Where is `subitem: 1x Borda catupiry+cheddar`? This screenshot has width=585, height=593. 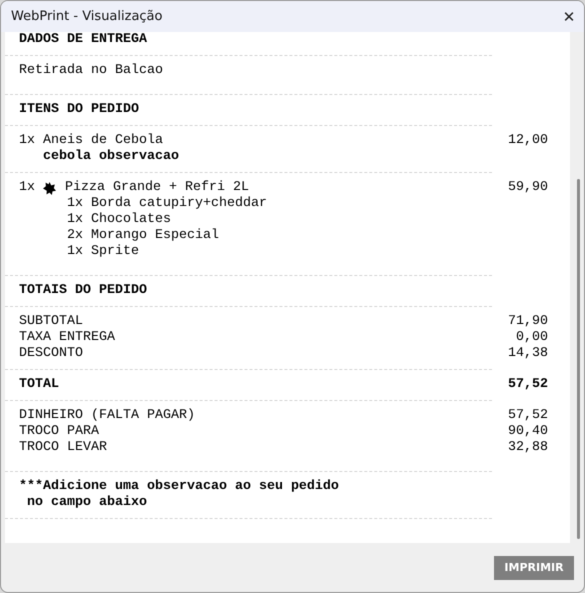
subitem: 1x Borda catupiry+cheddar is located at coordinates (166, 204).